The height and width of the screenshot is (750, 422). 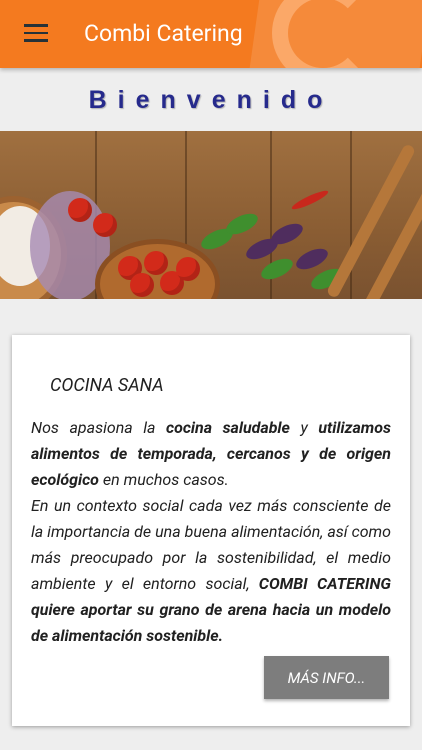 What do you see at coordinates (211, 100) in the screenshot?
I see `welcome-heading: Bienvenido` at bounding box center [211, 100].